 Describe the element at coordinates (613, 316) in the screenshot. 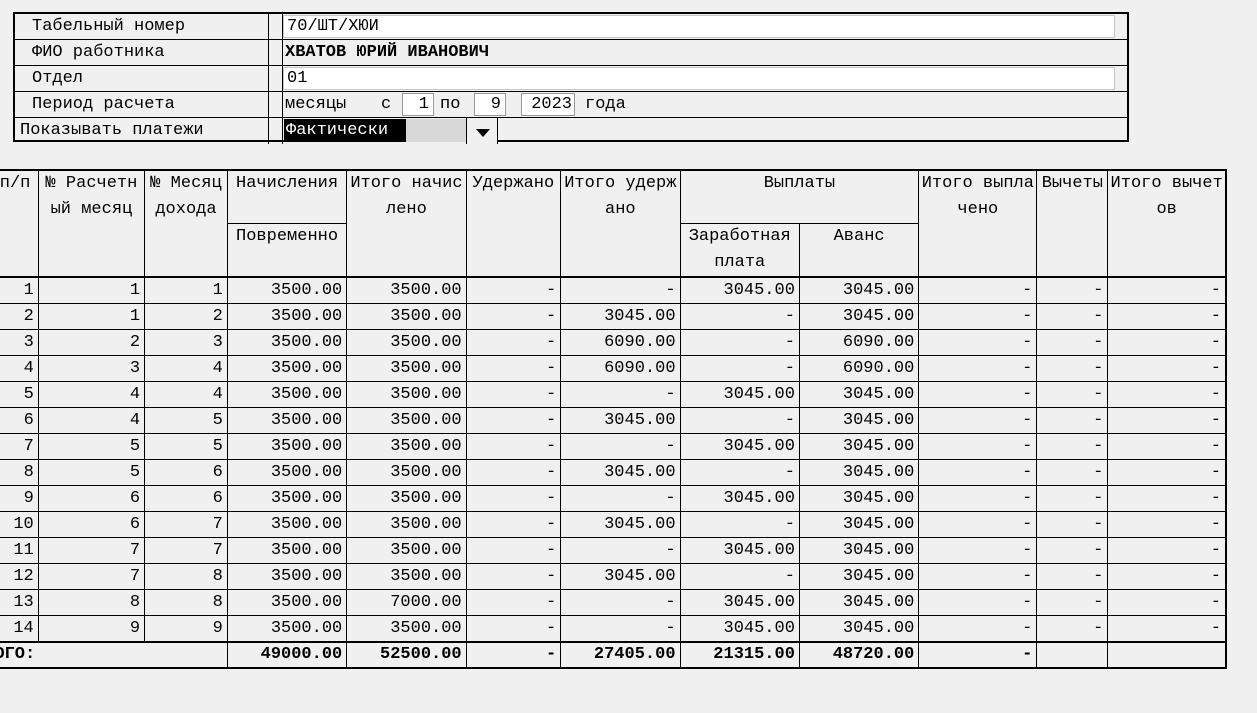

I see `table-row: 2 1 2 3500.00 3500.00-3045.00-3045.00- - -` at that location.